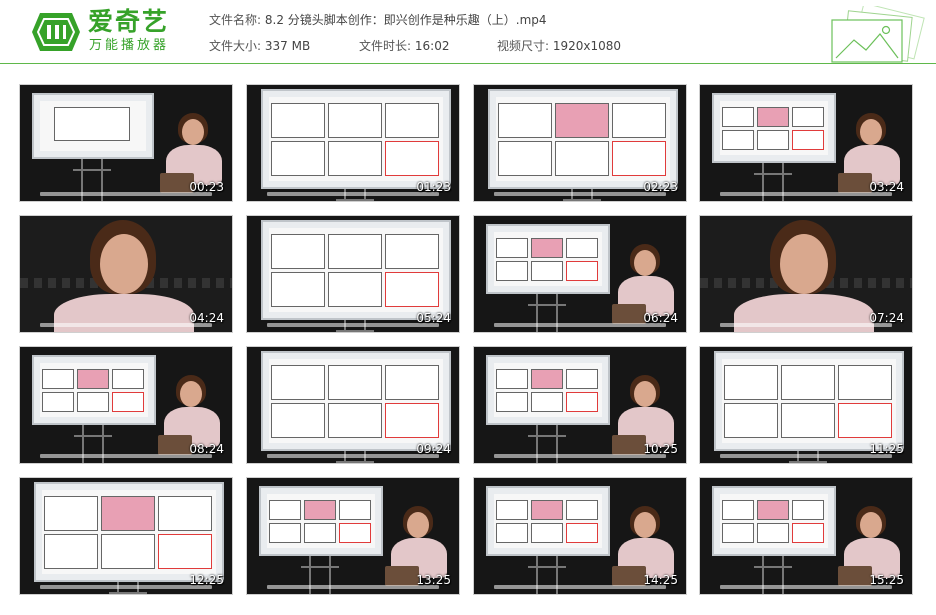 The image size is (936, 615). What do you see at coordinates (433, 318) in the screenshot?
I see `thumbnail-timestamp: 05:24` at bounding box center [433, 318].